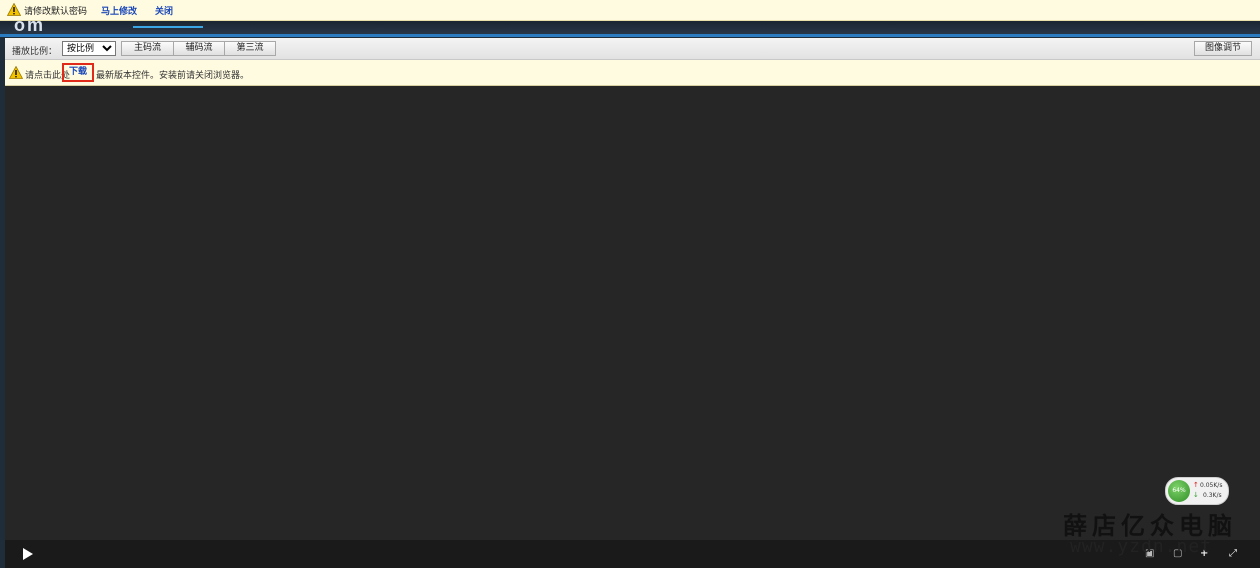 The image size is (1260, 568). Describe the element at coordinates (173, 76) in the screenshot. I see `plugin-notice-suffix: 最新版本控件。安装前请关闭浏览器。` at that location.